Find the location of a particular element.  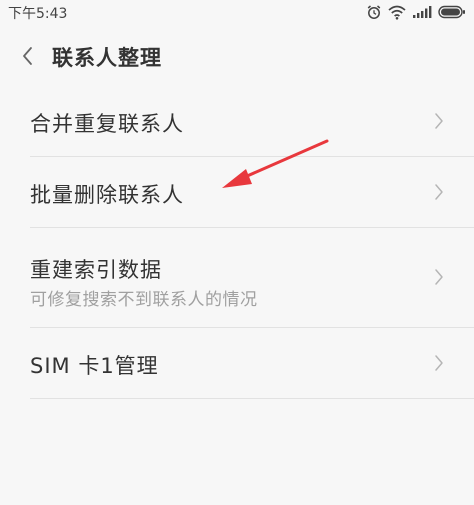

signal-icon is located at coordinates (422, 12).